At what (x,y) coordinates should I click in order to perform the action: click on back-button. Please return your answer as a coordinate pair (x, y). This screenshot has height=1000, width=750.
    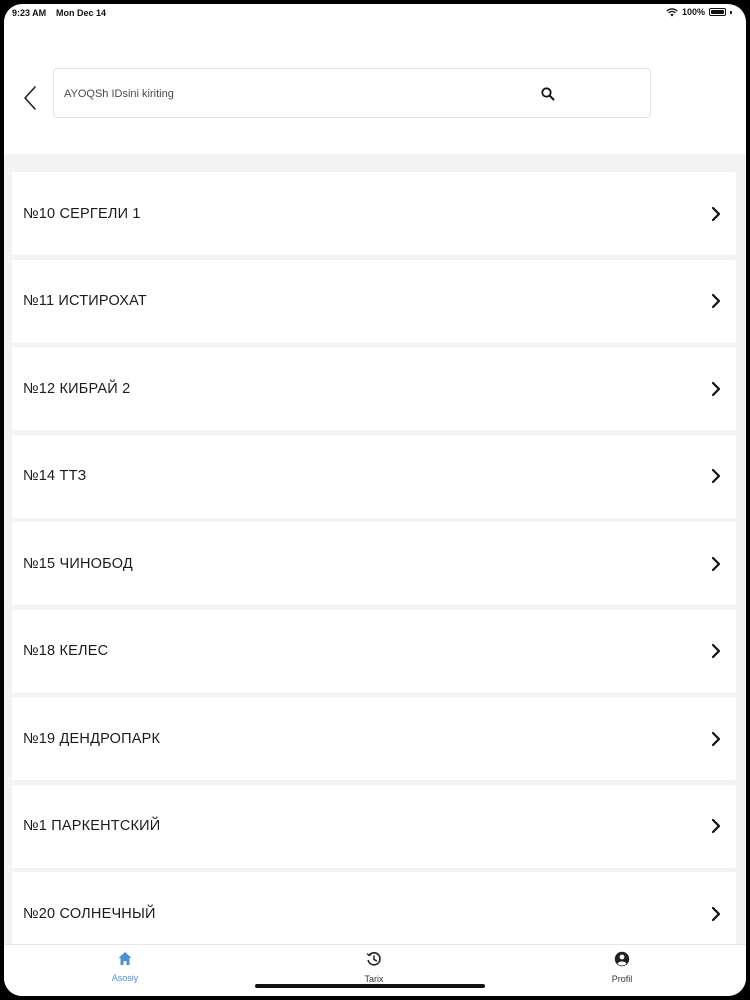
    Looking at the image, I should click on (30, 98).